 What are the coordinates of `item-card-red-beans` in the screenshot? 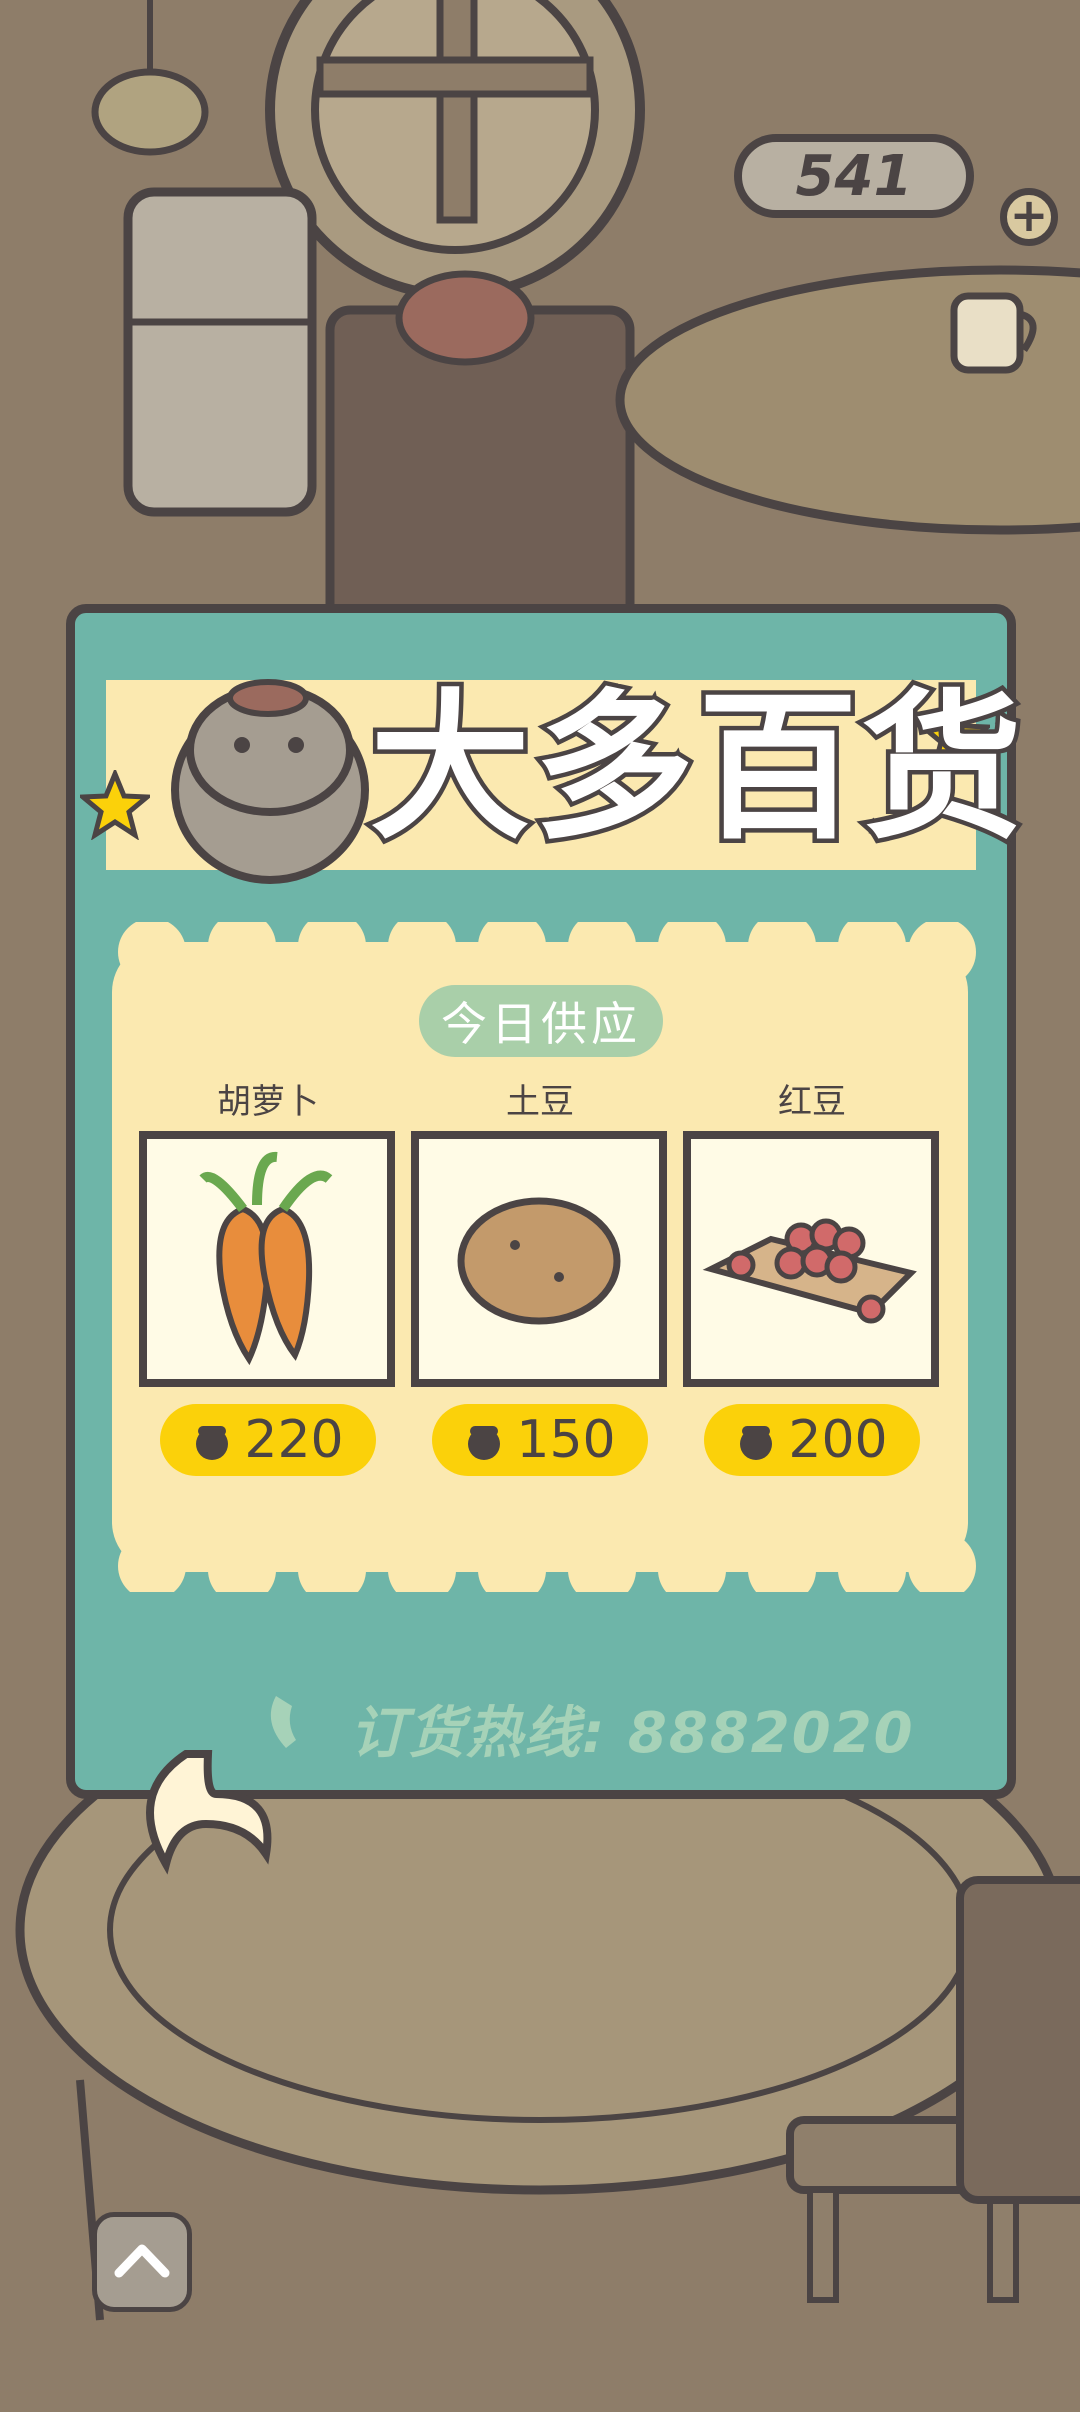 It's located at (811, 1259).